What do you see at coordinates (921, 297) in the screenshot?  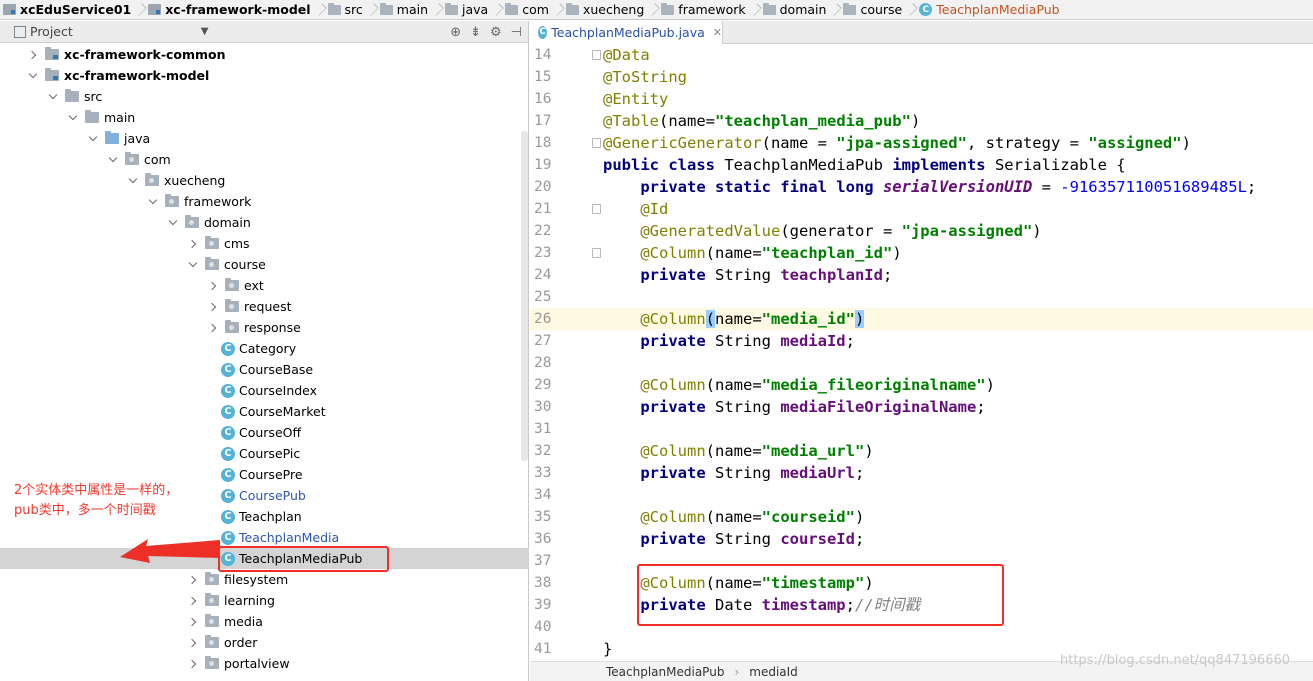 I see `code-line: 25` at bounding box center [921, 297].